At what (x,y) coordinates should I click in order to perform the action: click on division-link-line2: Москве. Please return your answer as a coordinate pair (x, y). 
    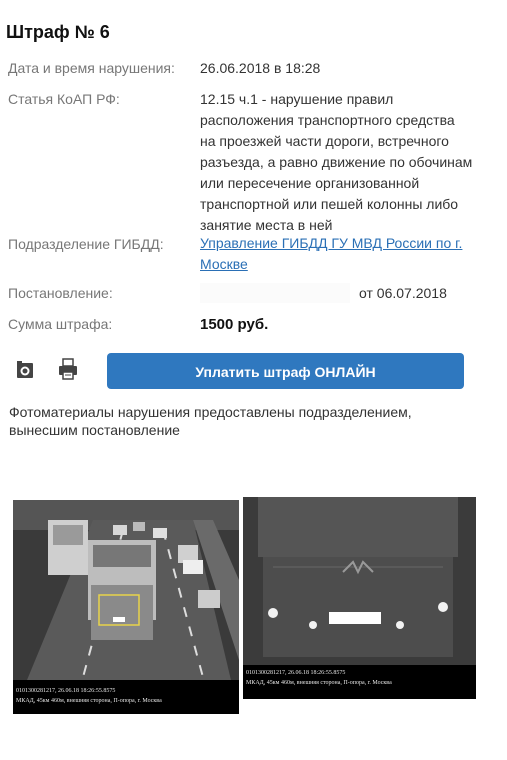
    Looking at the image, I should click on (332, 264).